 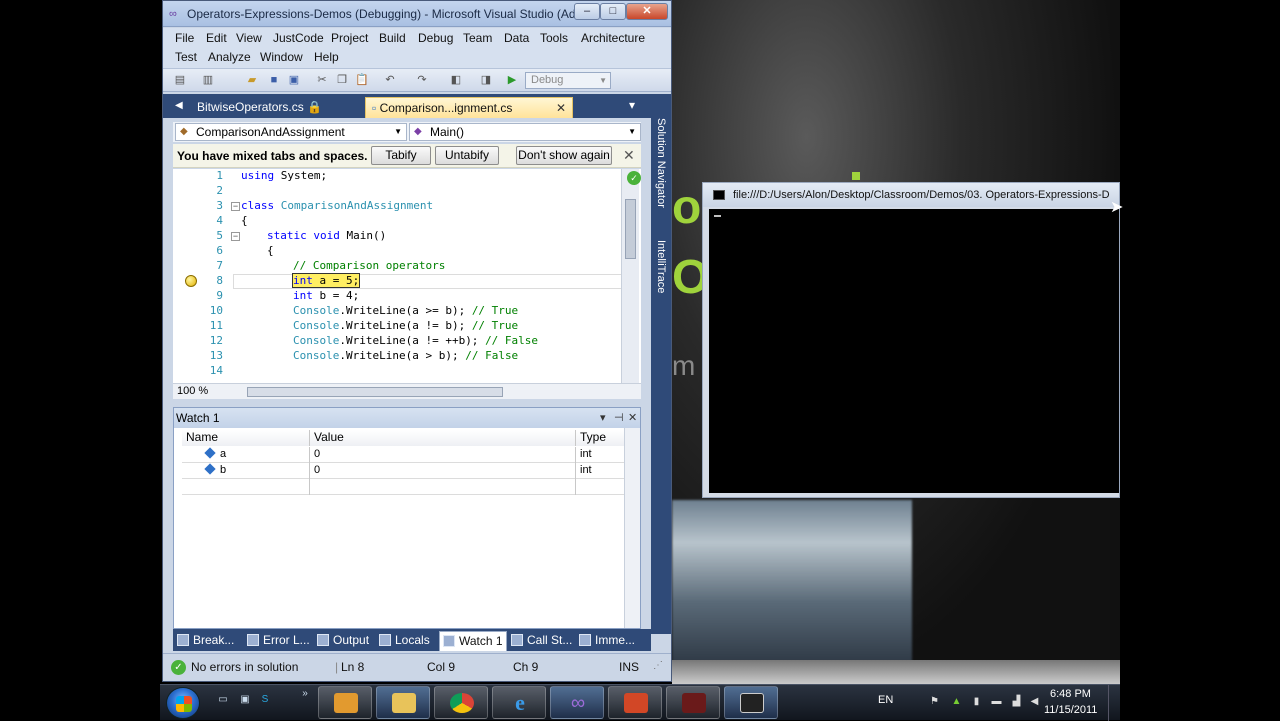 I want to click on undo-icon: ↶, so click(x=390, y=80).